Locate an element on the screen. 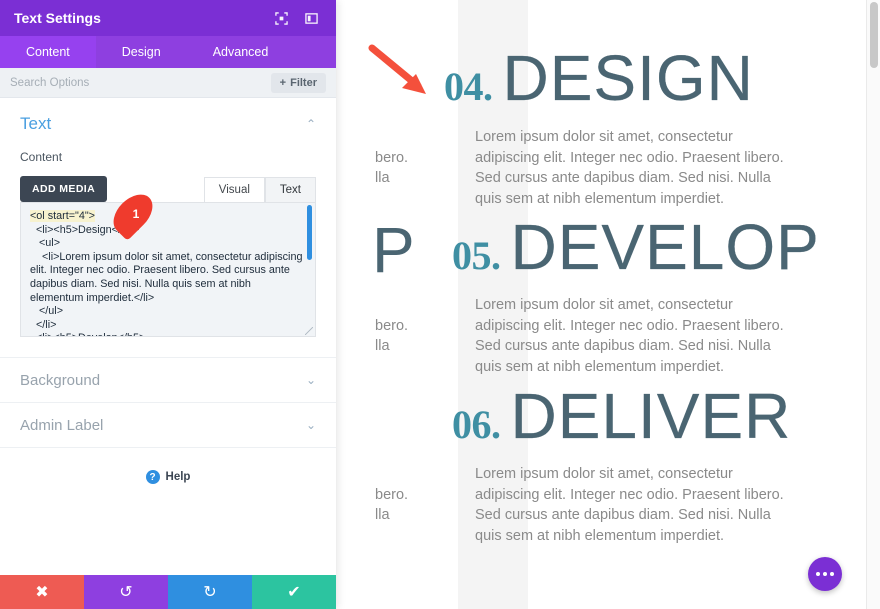  search-input is located at coordinates (140, 82).